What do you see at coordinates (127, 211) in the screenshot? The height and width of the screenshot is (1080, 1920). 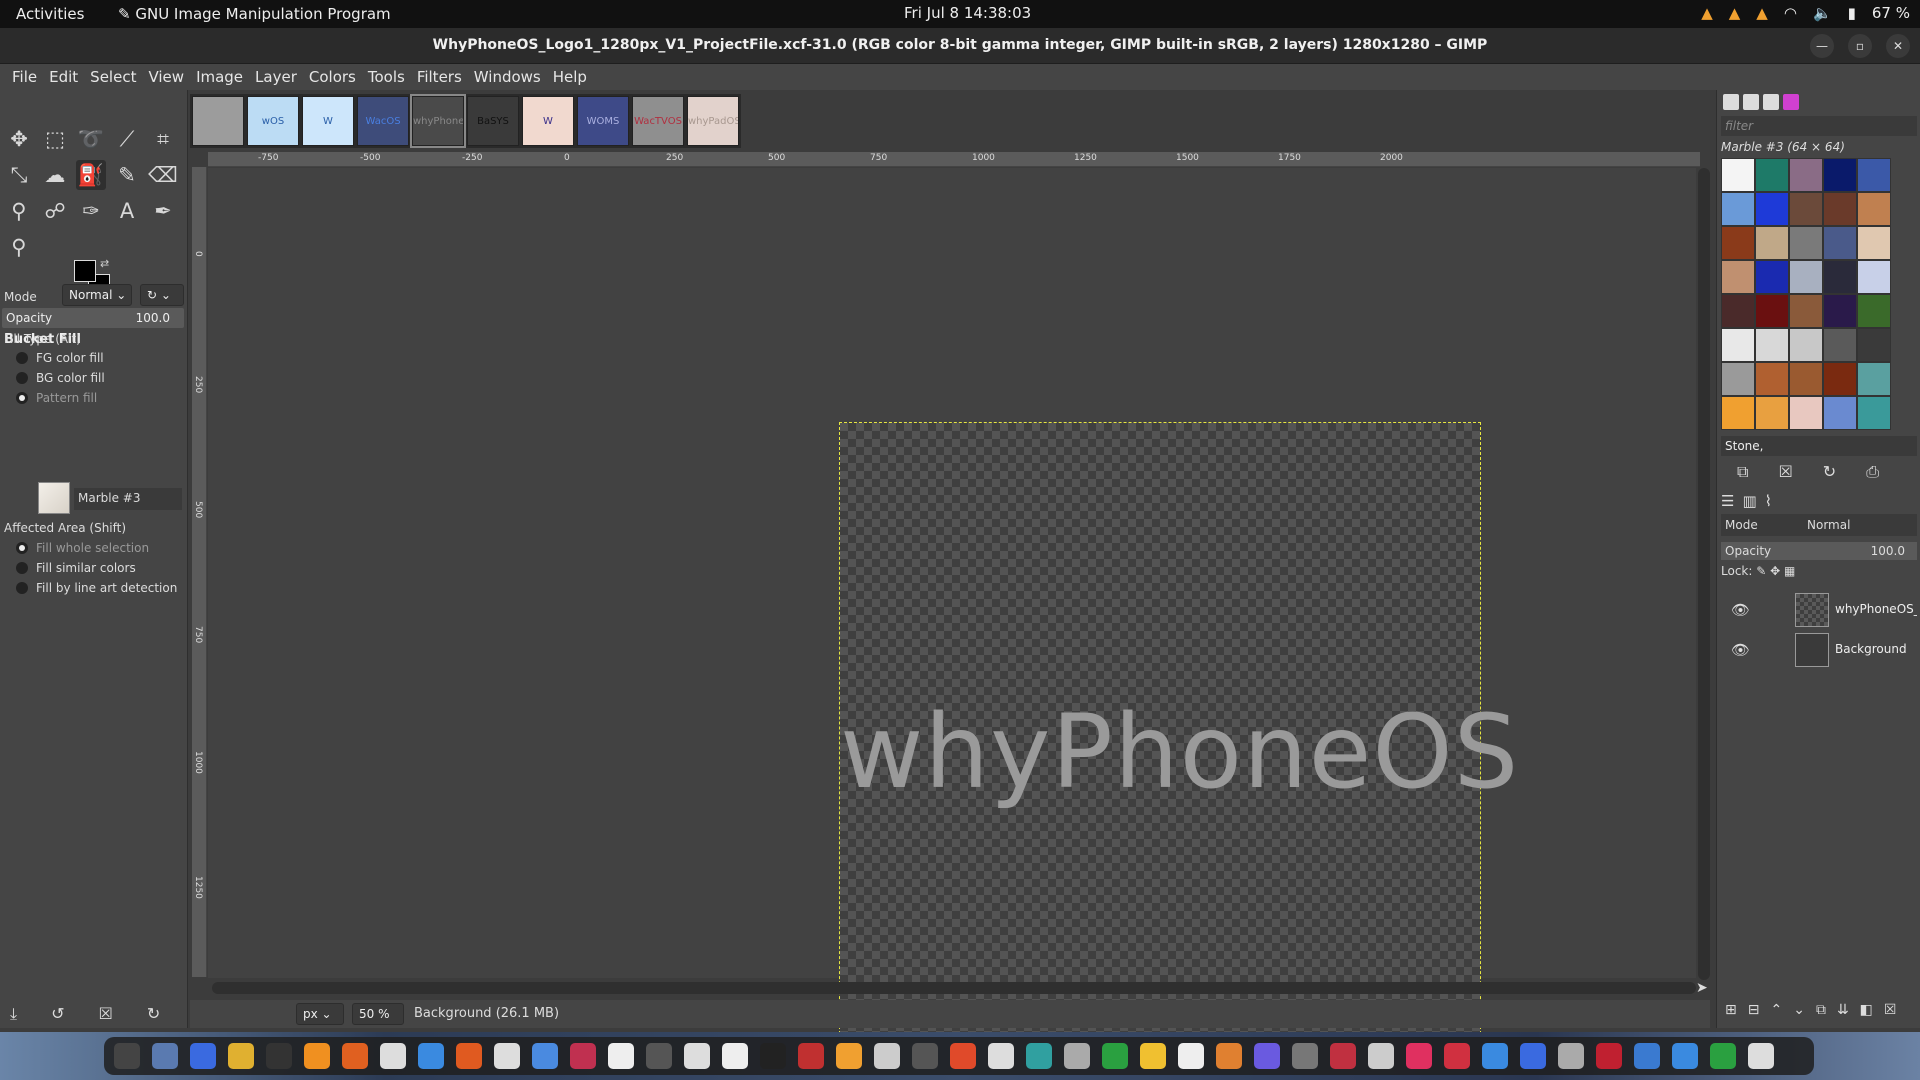 I see `text-tool-icon: A` at bounding box center [127, 211].